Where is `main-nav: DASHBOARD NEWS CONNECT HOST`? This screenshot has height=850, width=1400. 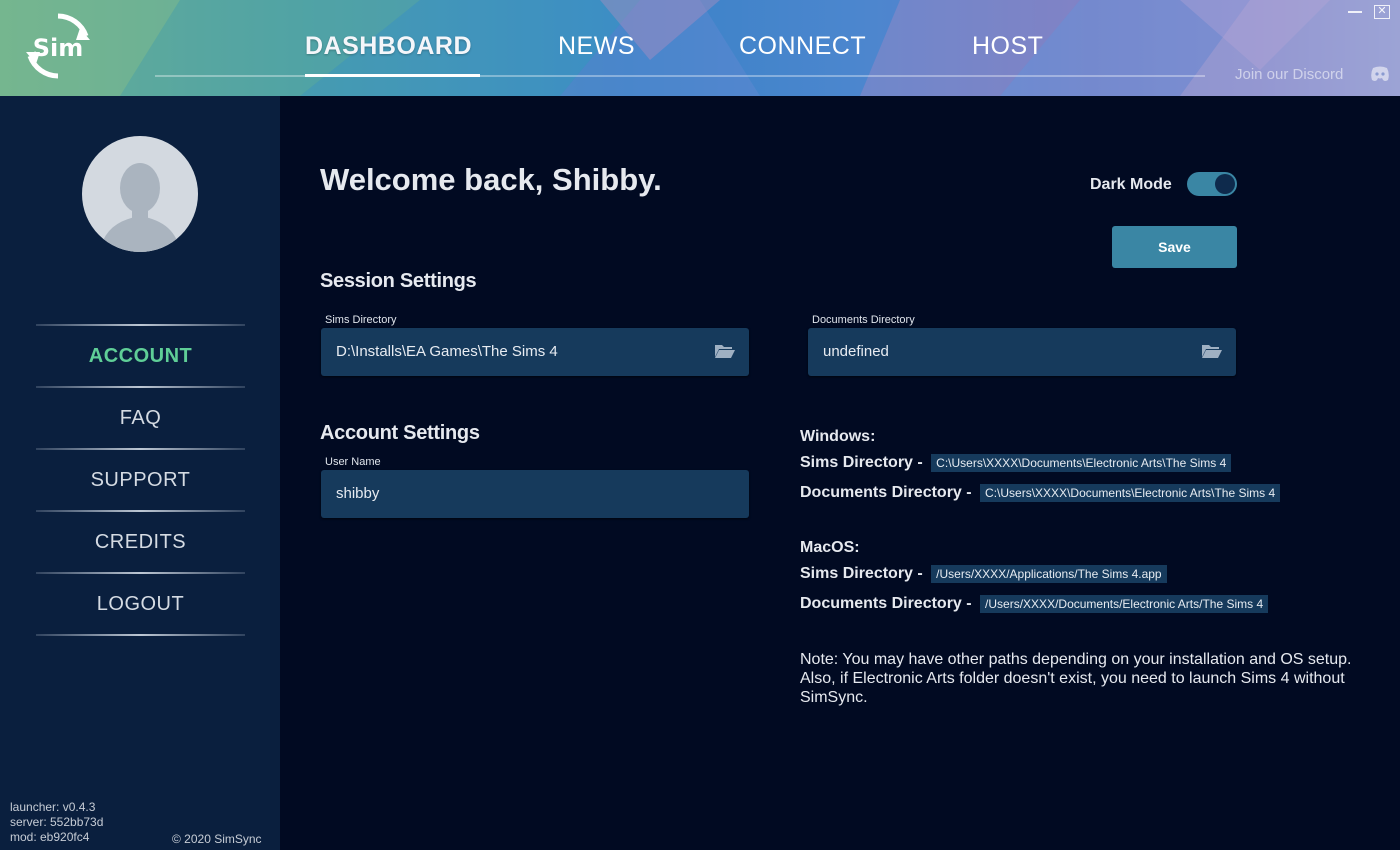
main-nav: DASHBOARD NEWS CONNECT HOST is located at coordinates (680, 48).